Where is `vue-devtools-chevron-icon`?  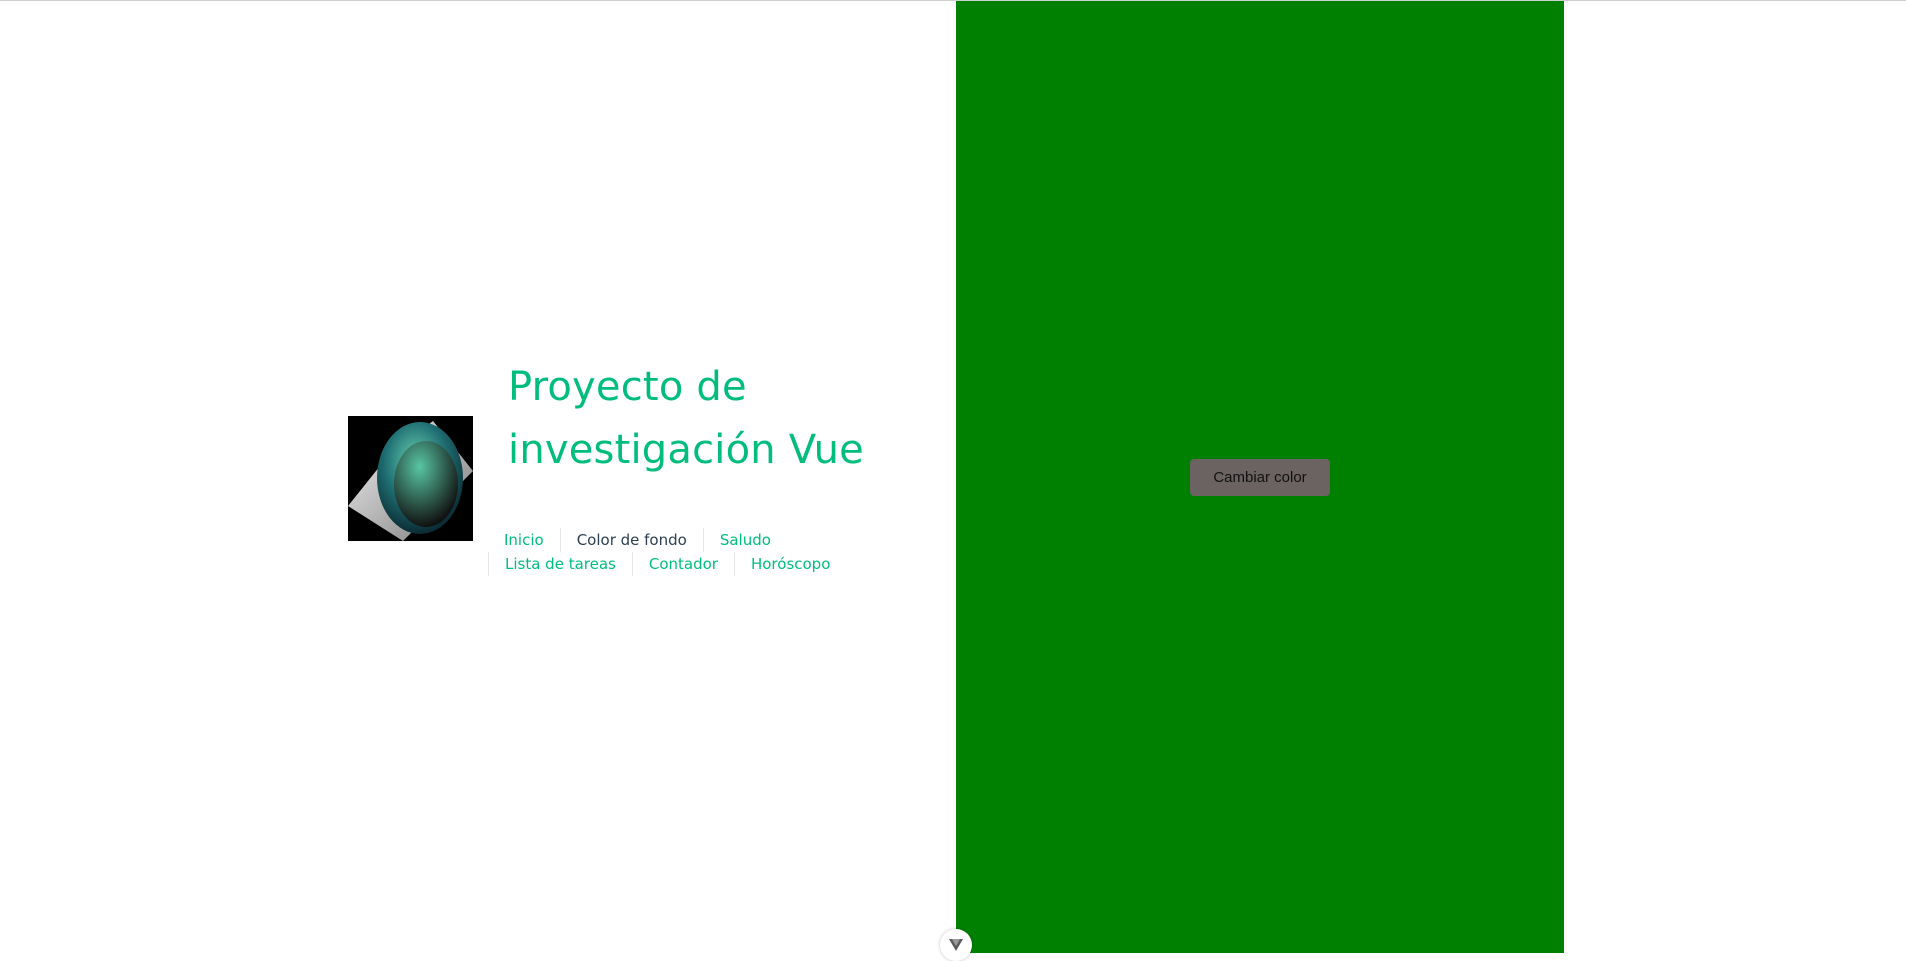 vue-devtools-chevron-icon is located at coordinates (956, 945).